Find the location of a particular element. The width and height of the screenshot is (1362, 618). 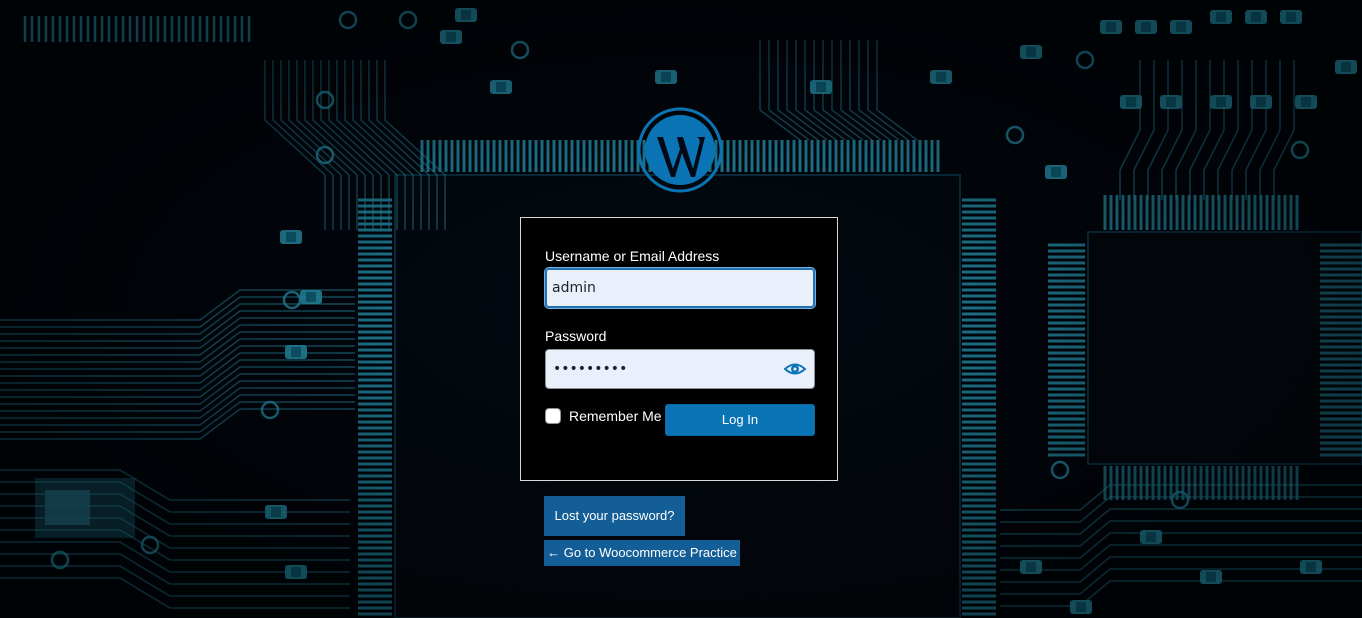

remember-me-label: Remember Me is located at coordinates (615, 416).